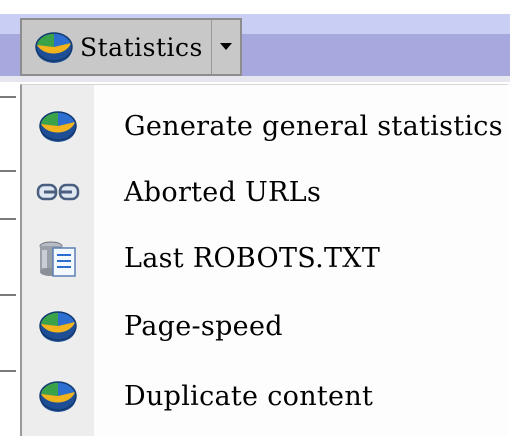 This screenshot has width=510, height=436. What do you see at coordinates (141, 47) in the screenshot?
I see `statistics-button-label: Statistics` at bounding box center [141, 47].